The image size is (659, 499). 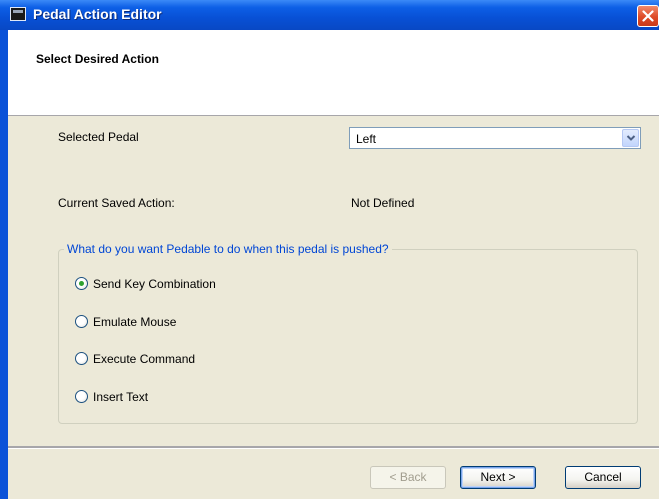 What do you see at coordinates (97, 59) in the screenshot?
I see `page-title: Select Desired Action` at bounding box center [97, 59].